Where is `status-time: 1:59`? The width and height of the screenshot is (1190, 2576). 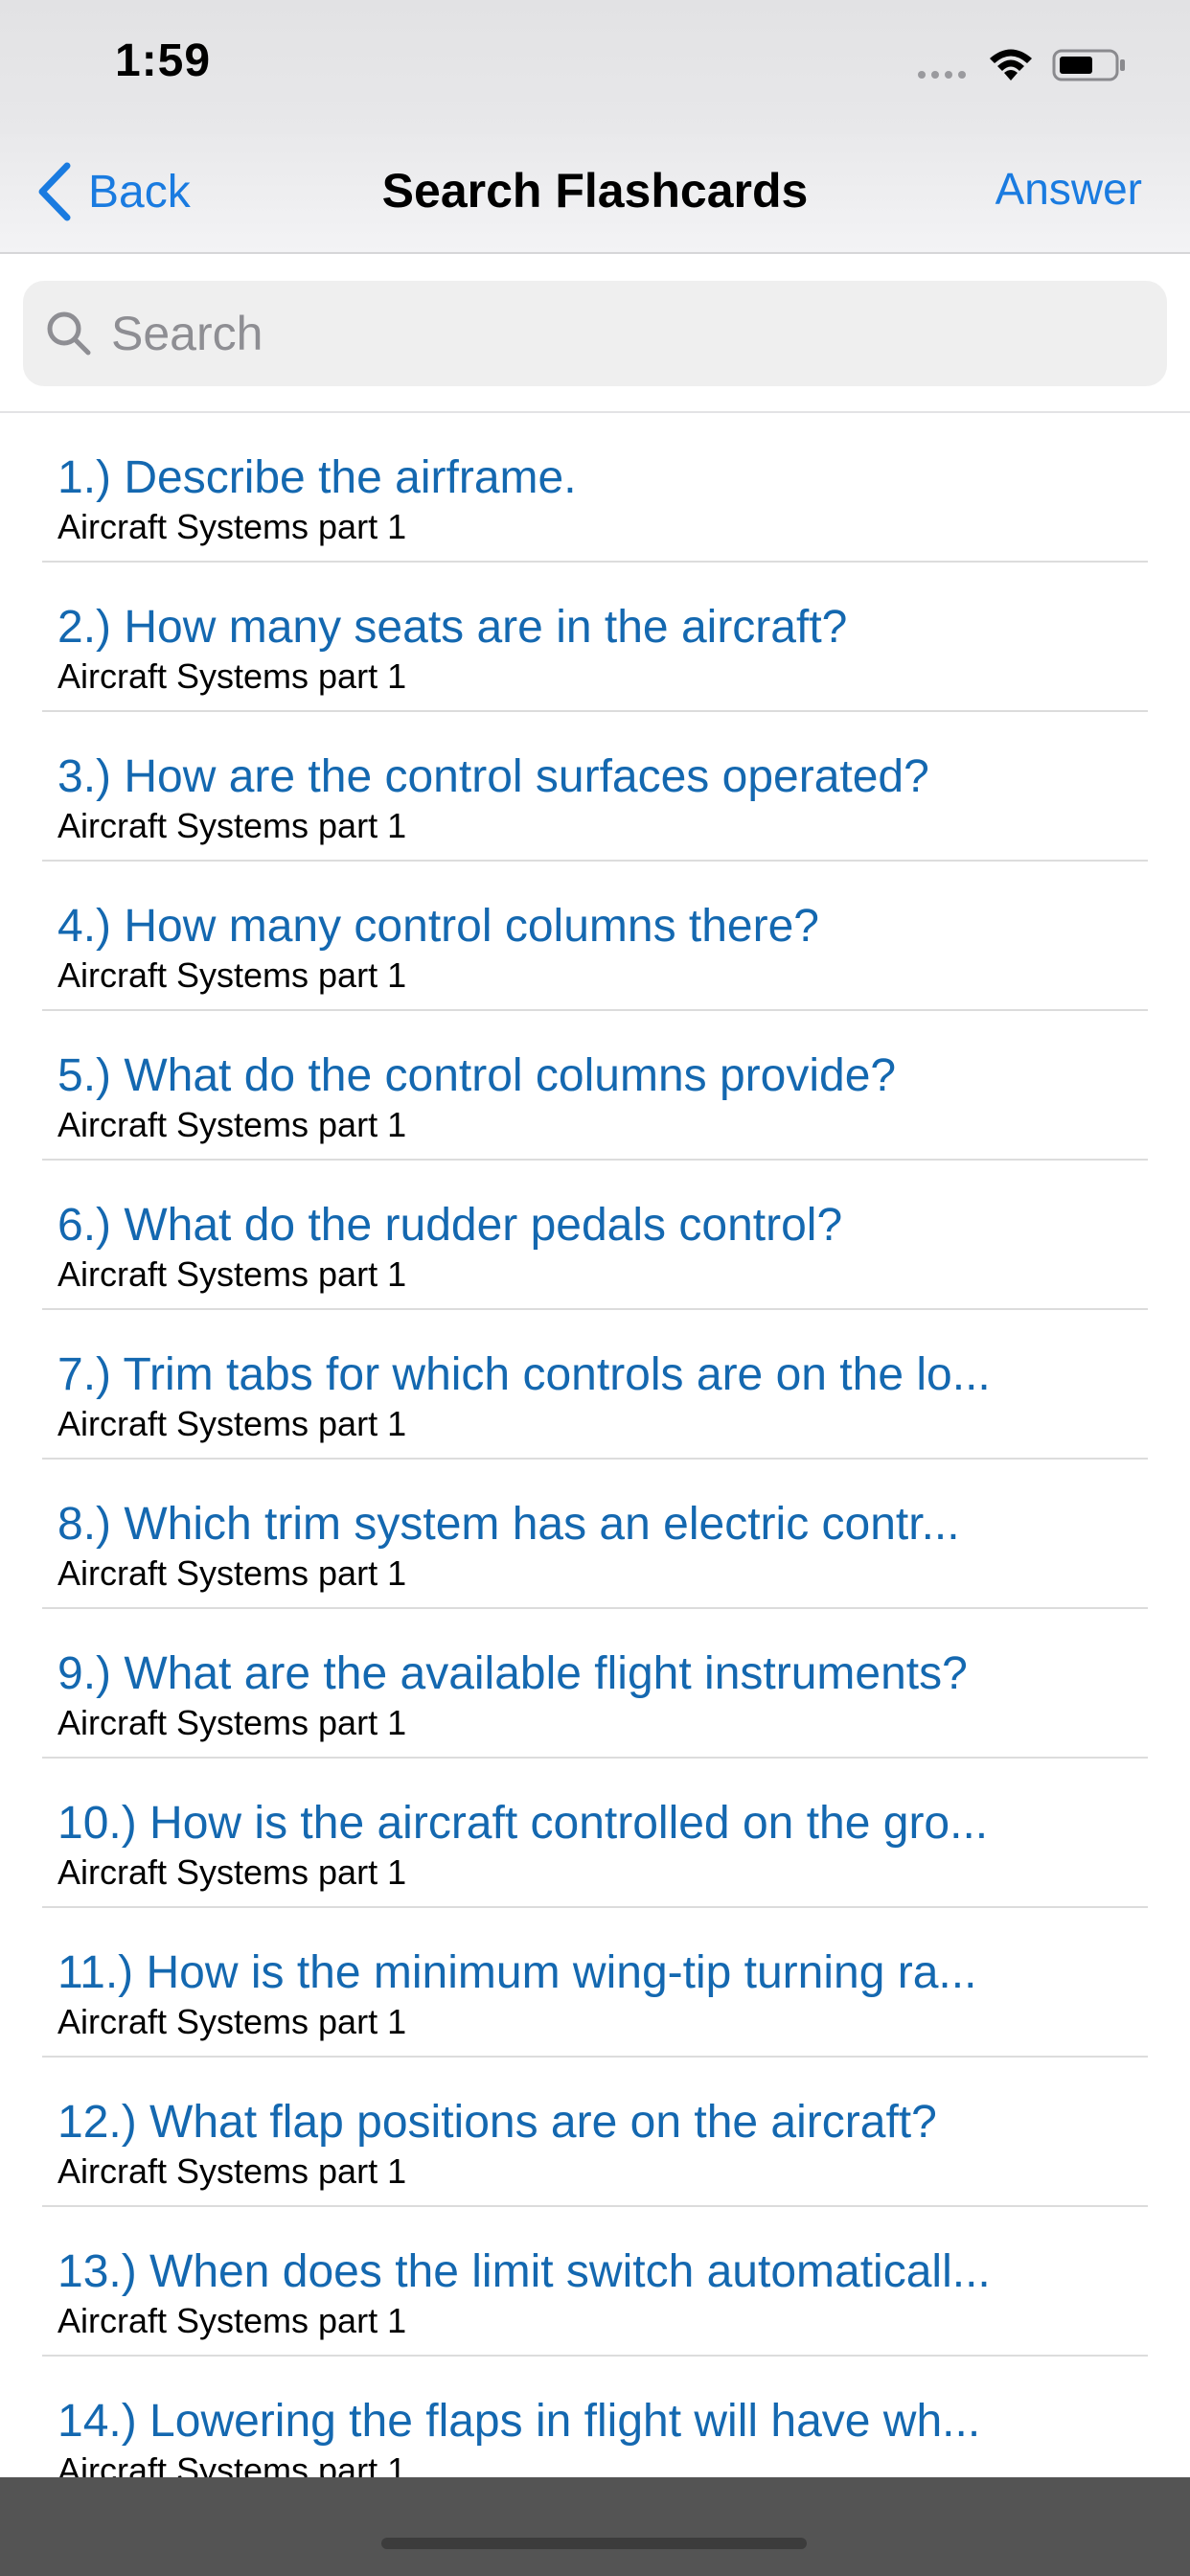
status-time: 1:59 is located at coordinates (163, 60).